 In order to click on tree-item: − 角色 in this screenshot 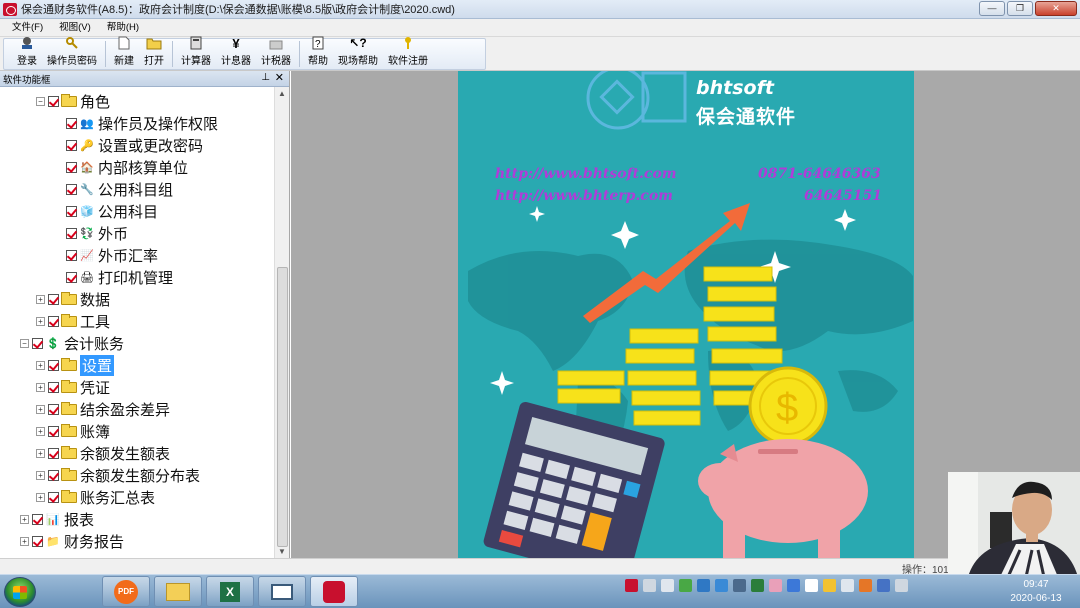, I will do `click(73, 101)`.